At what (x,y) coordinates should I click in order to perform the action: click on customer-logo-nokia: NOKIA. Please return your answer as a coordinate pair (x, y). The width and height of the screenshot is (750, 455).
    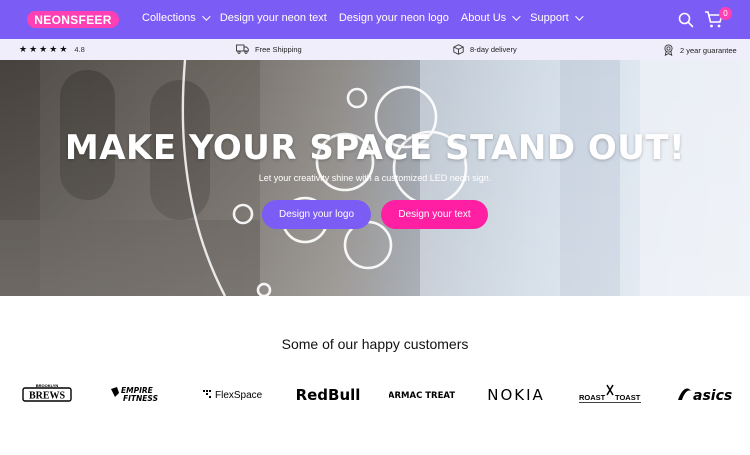
    Looking at the image, I should click on (516, 394).